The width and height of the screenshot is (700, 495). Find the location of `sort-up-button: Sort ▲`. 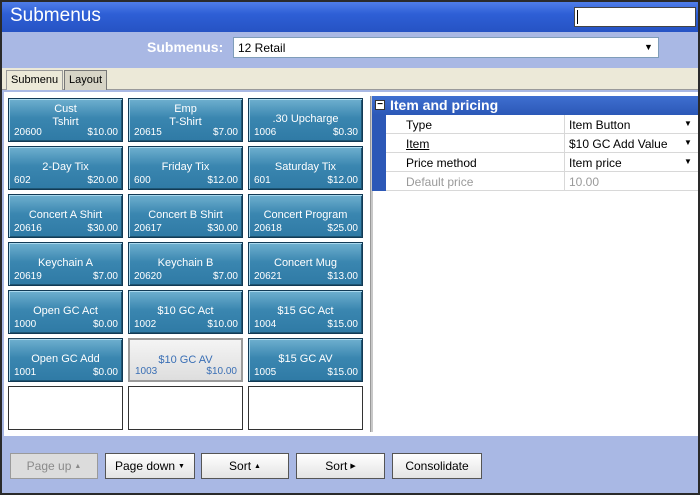

sort-up-button: Sort ▲ is located at coordinates (245, 466).